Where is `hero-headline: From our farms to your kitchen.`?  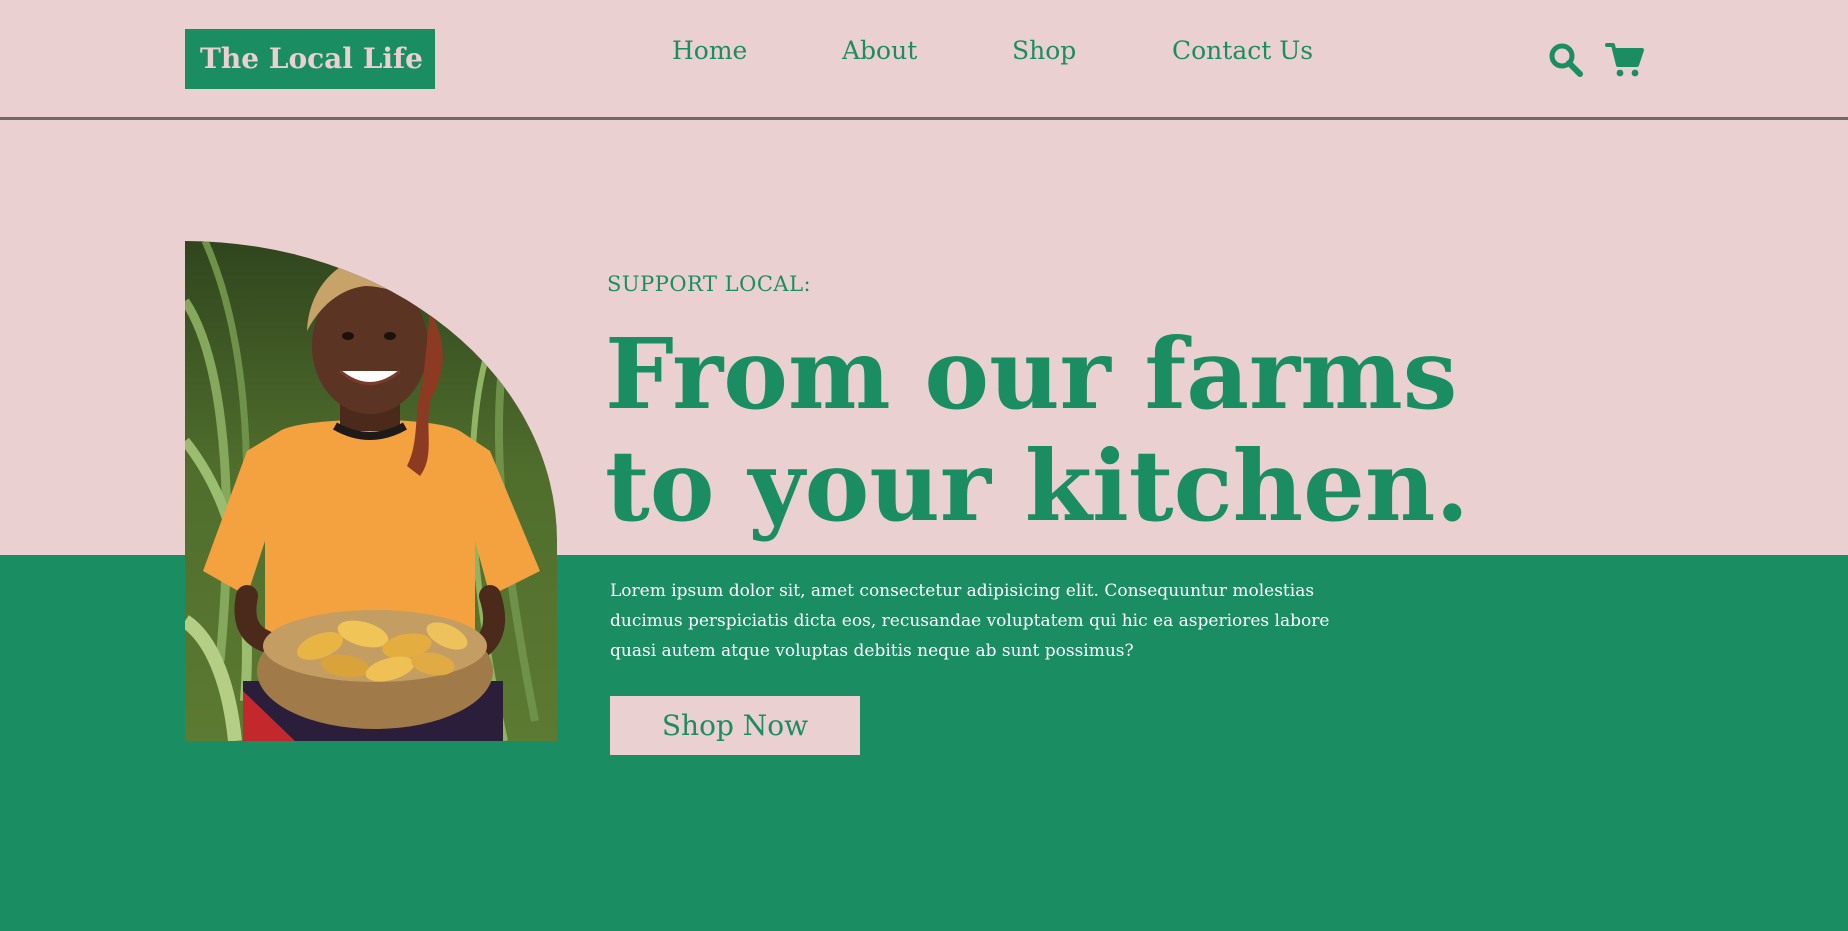
hero-headline: From our farms to your kitchen. is located at coordinates (1105, 430).